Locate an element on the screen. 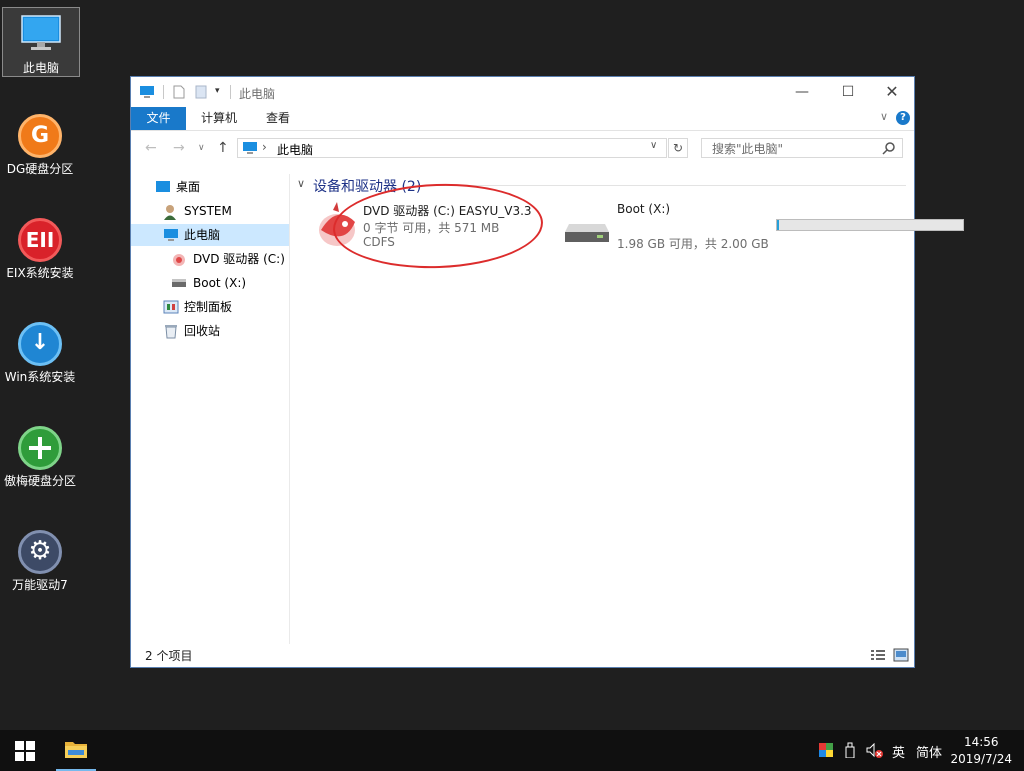 This screenshot has height=771, width=1024. title-bar: ▾ 此电脑 — ☐ ✕ is located at coordinates (522, 92).